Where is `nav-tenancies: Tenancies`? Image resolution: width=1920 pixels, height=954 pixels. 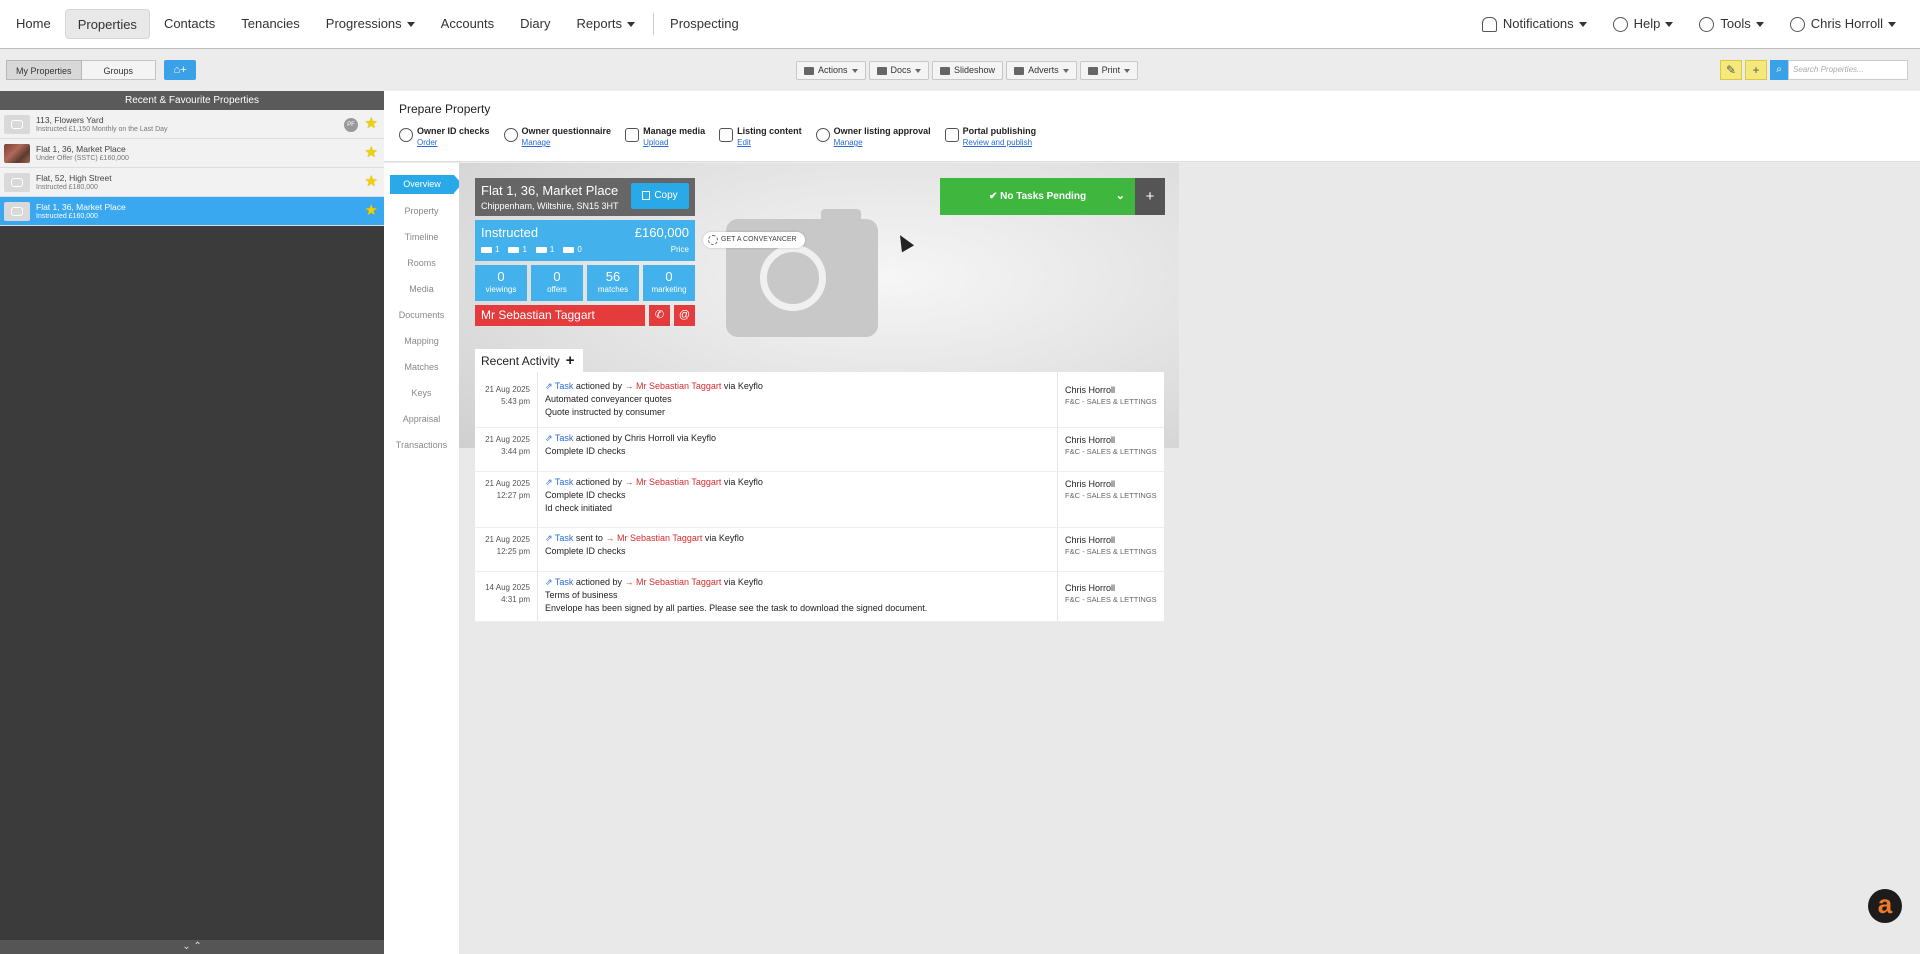 nav-tenancies: Tenancies is located at coordinates (270, 24).